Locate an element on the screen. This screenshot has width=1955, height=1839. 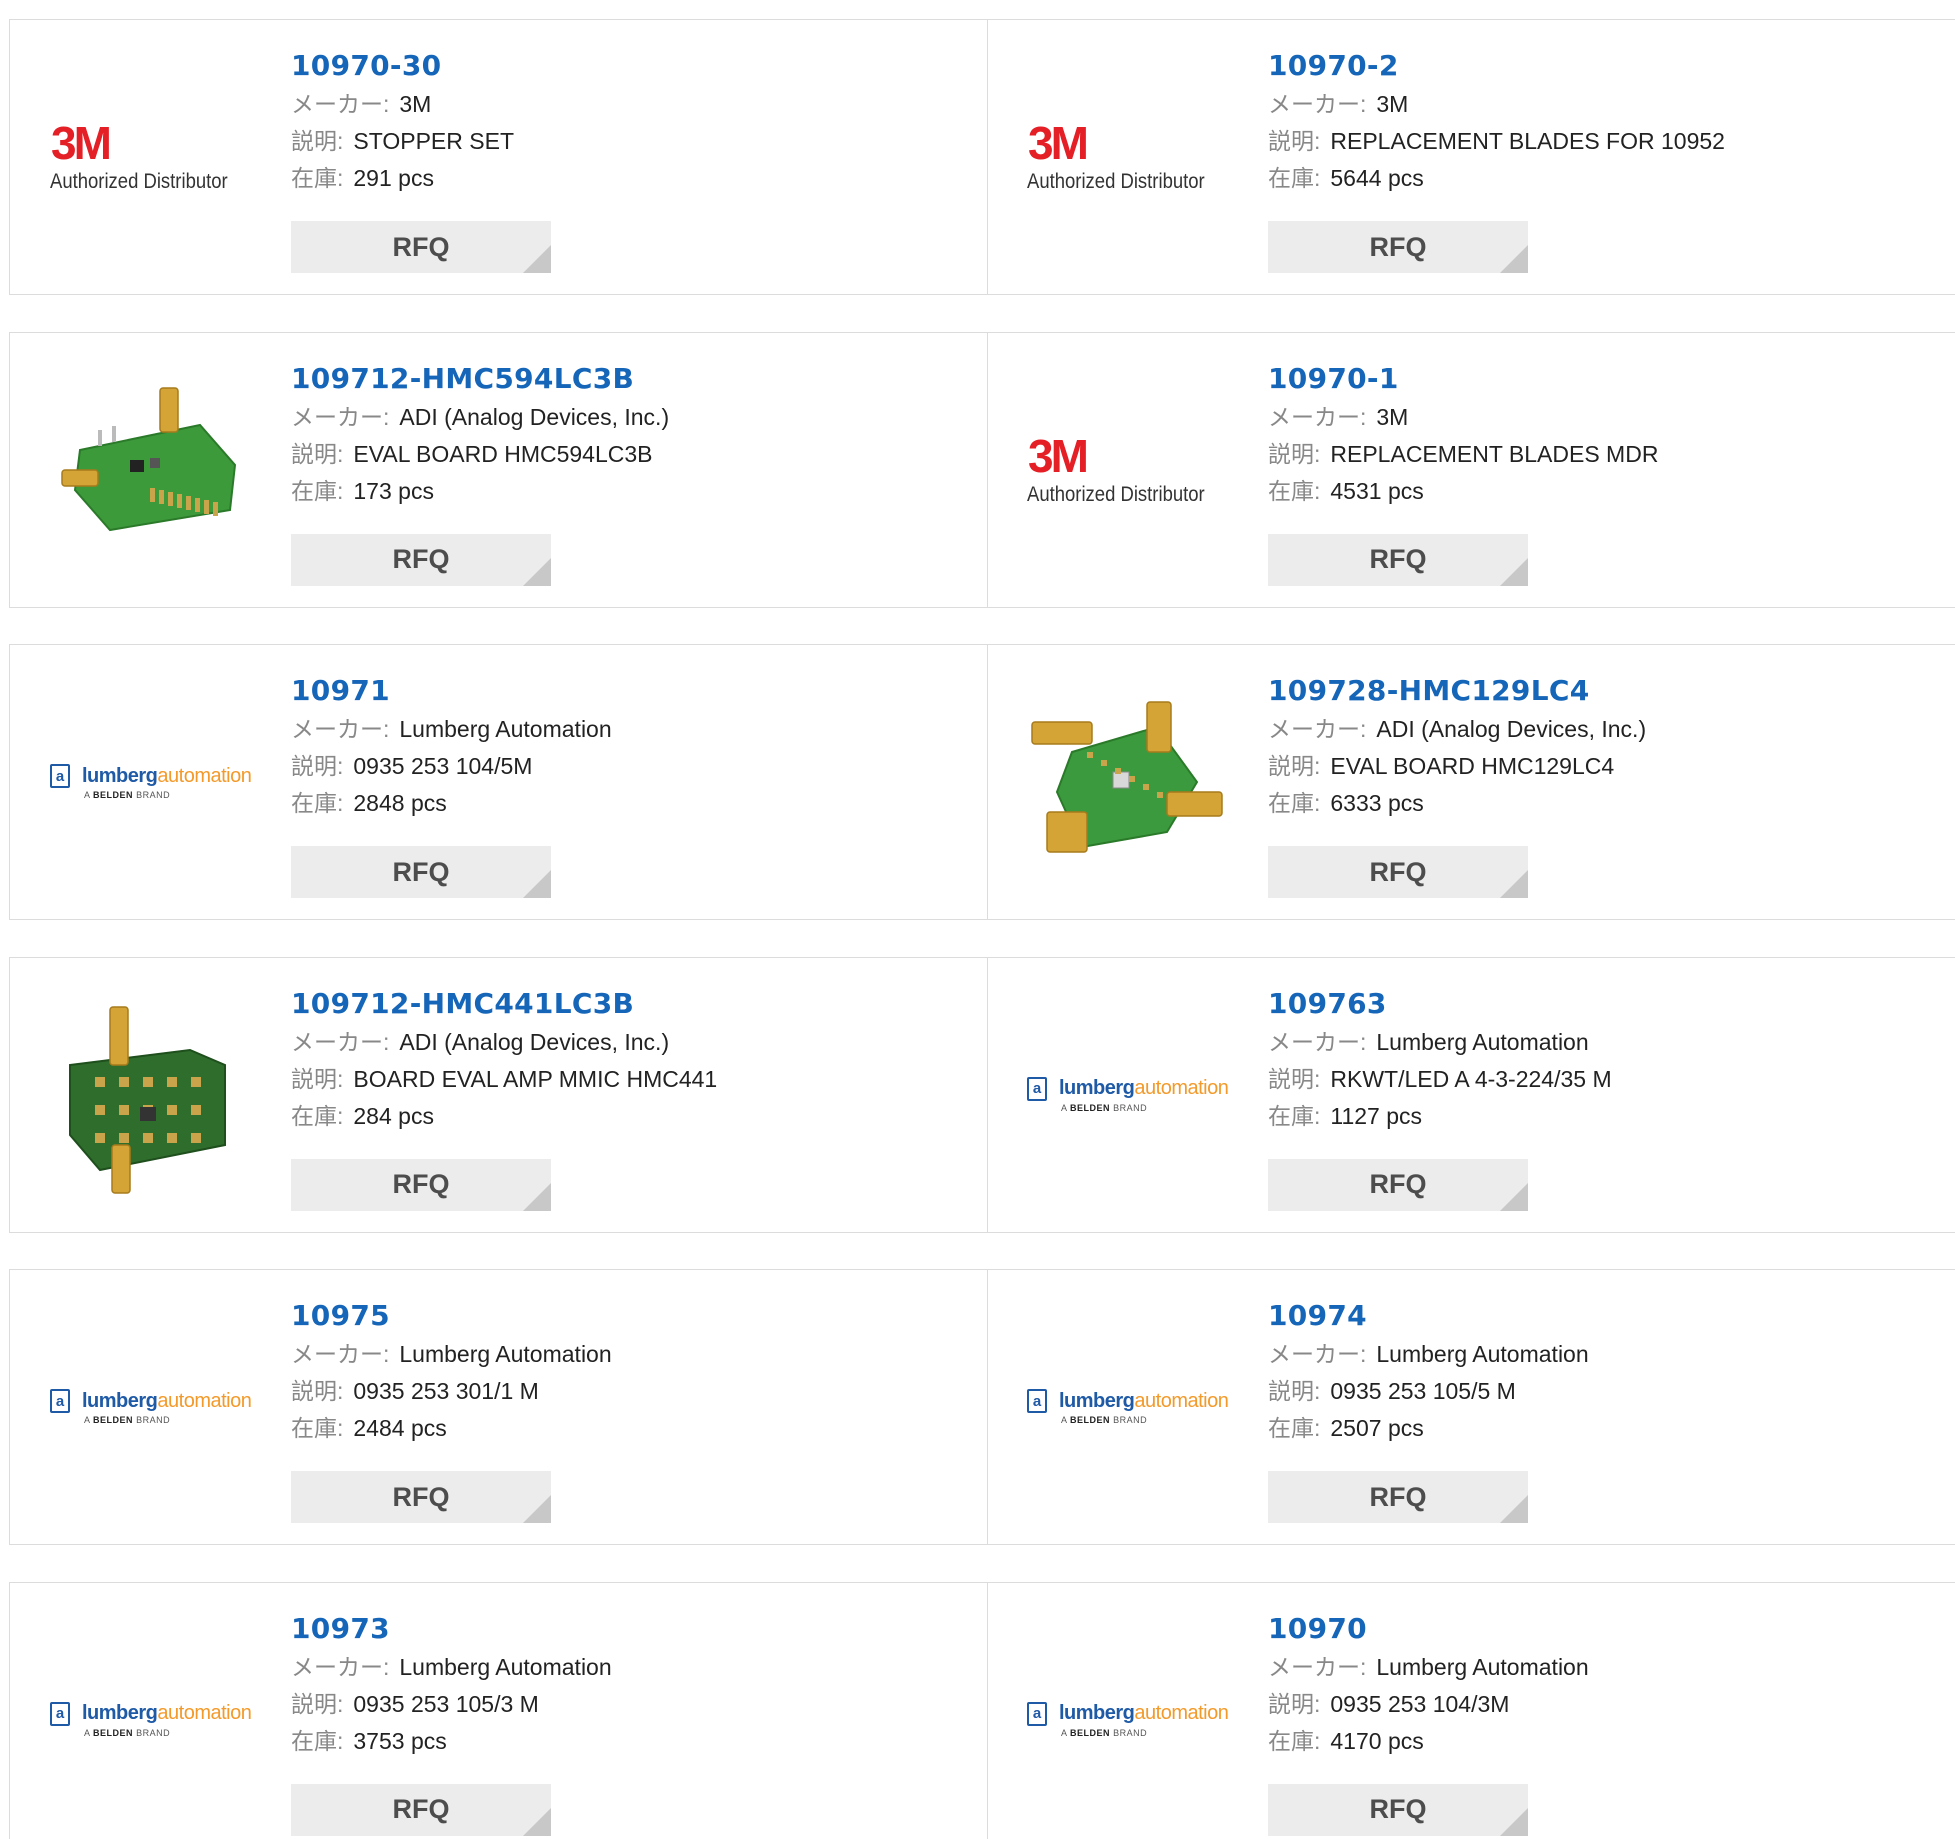
stock-value: 2507 pcs is located at coordinates (1377, 1428).